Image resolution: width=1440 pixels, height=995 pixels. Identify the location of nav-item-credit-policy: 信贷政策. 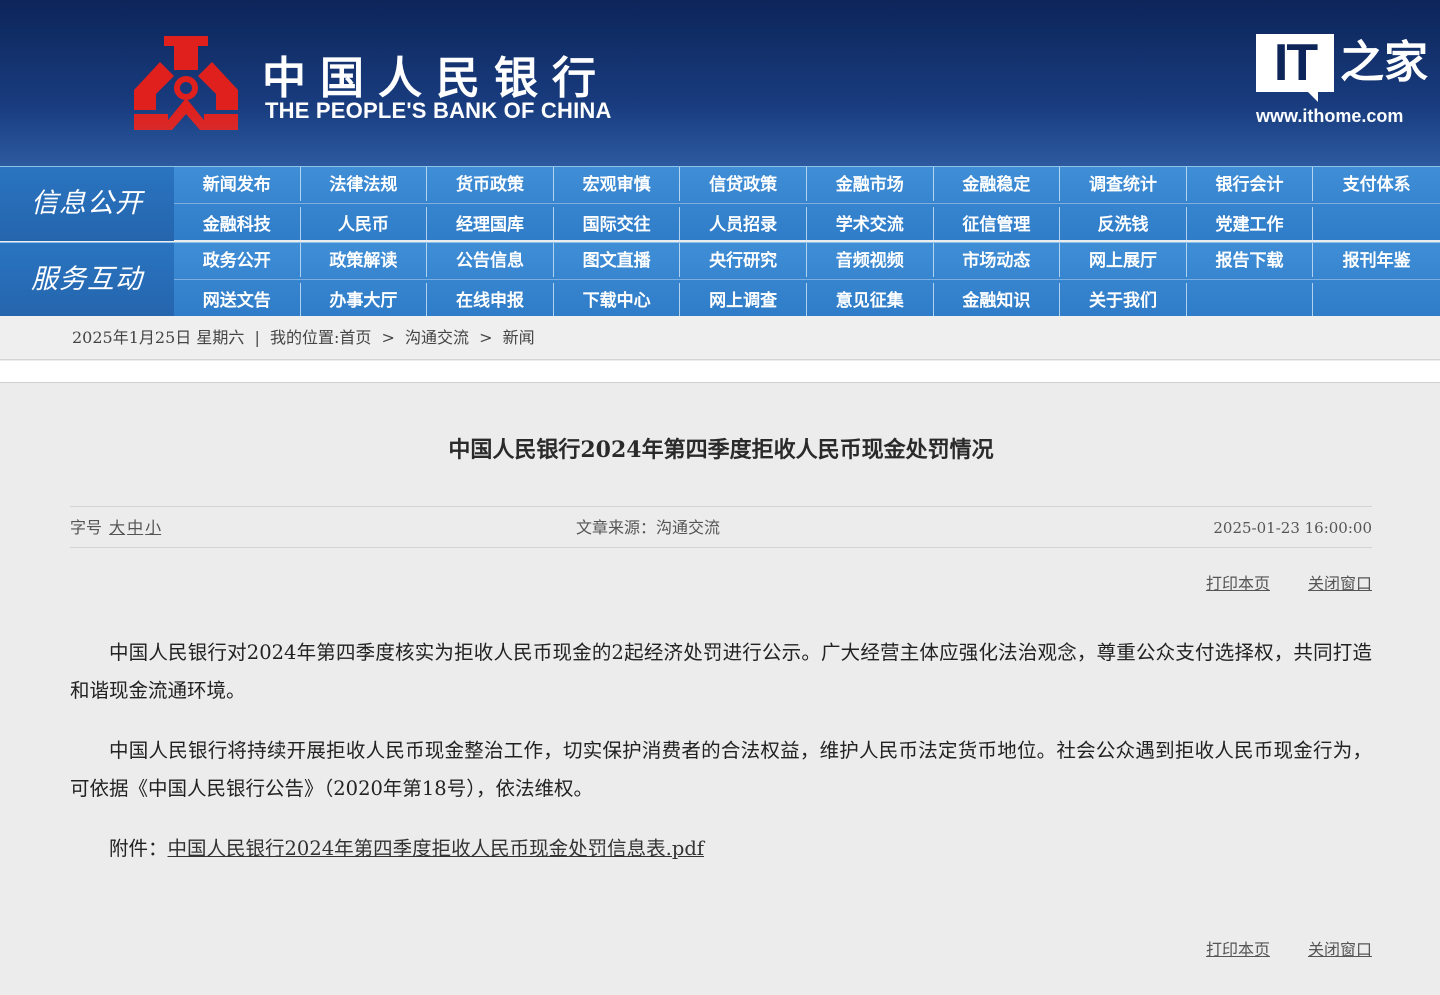
(743, 184).